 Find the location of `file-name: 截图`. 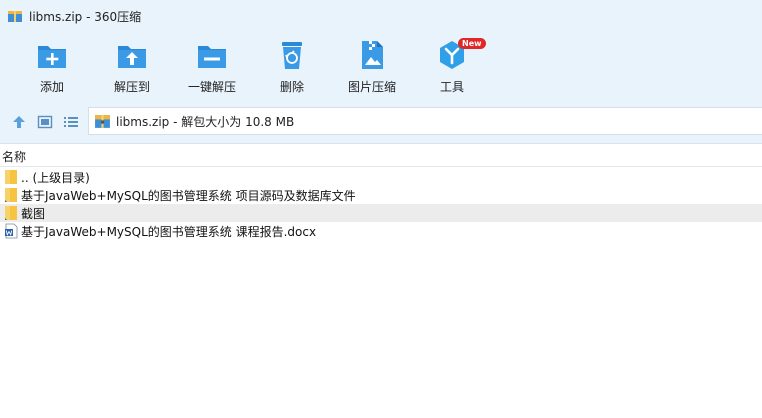

file-name: 截图 is located at coordinates (33, 213).